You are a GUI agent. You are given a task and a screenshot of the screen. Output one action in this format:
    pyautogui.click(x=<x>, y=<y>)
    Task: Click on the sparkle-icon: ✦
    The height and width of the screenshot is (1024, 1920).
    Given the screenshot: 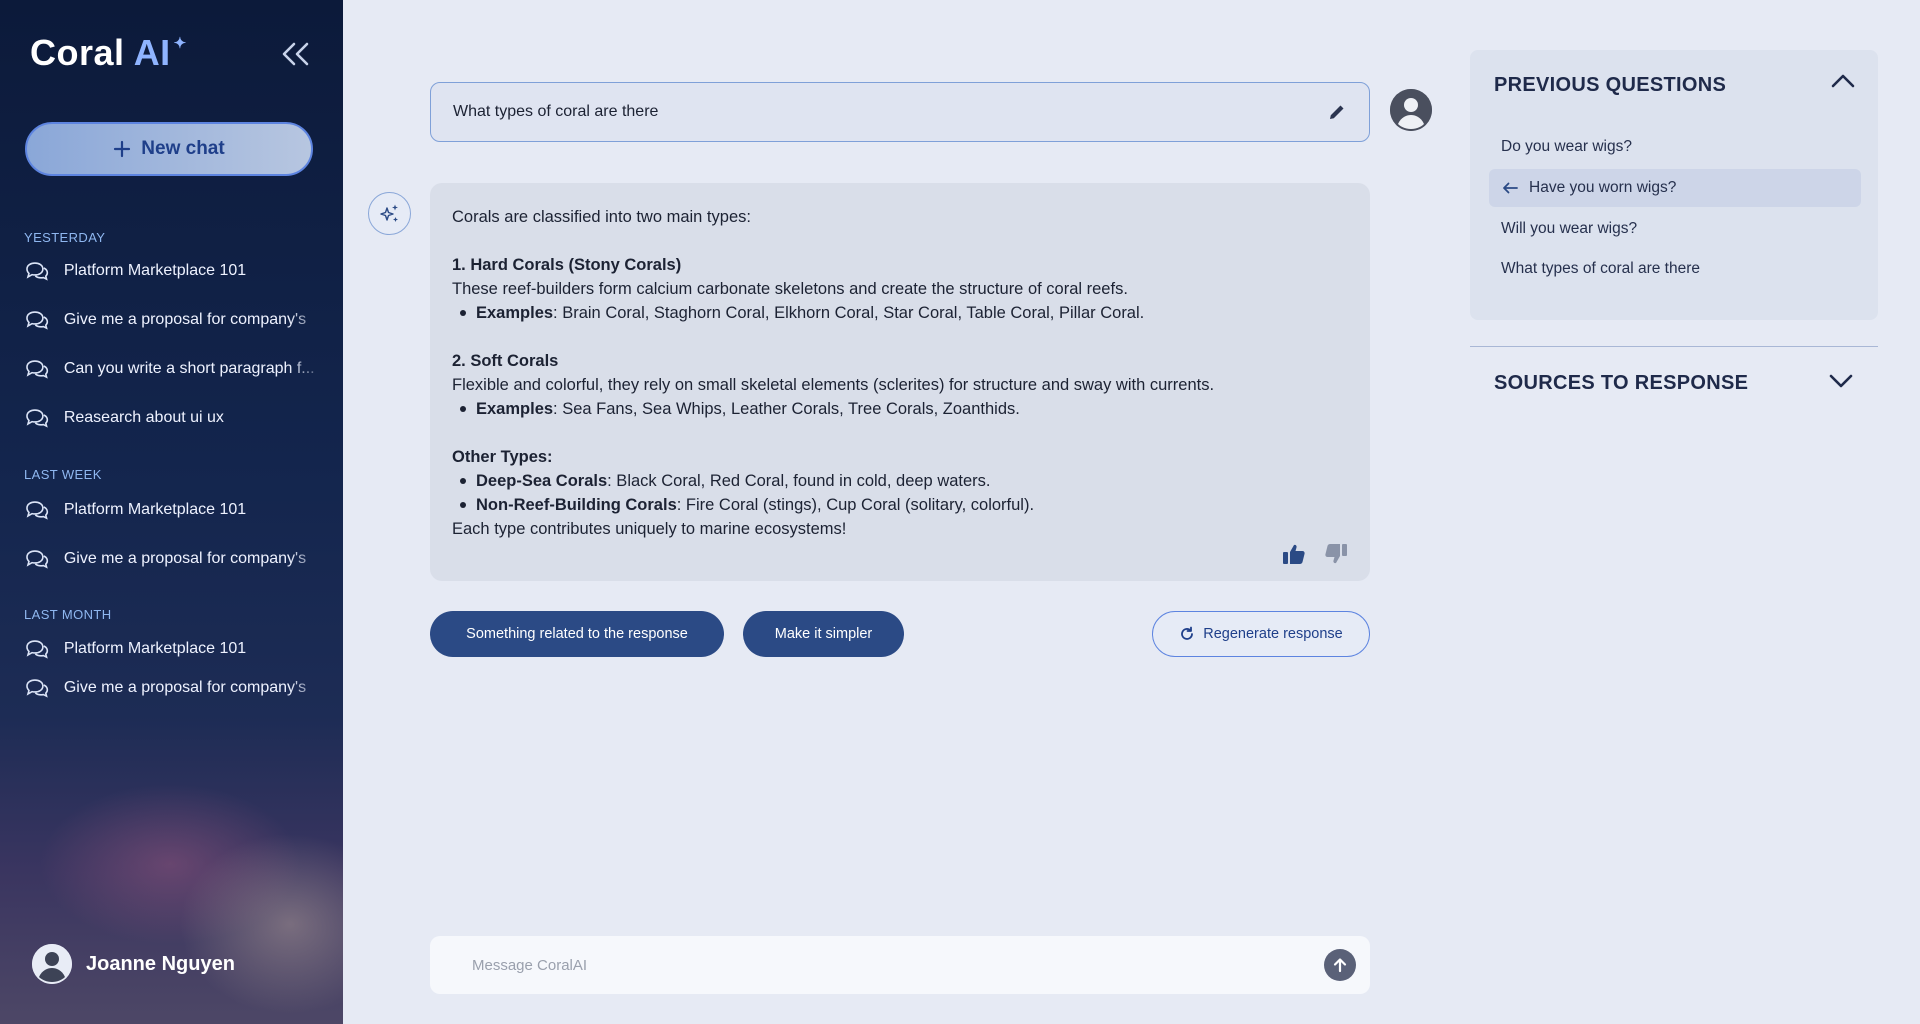 What is the action you would take?
    pyautogui.click(x=180, y=43)
    